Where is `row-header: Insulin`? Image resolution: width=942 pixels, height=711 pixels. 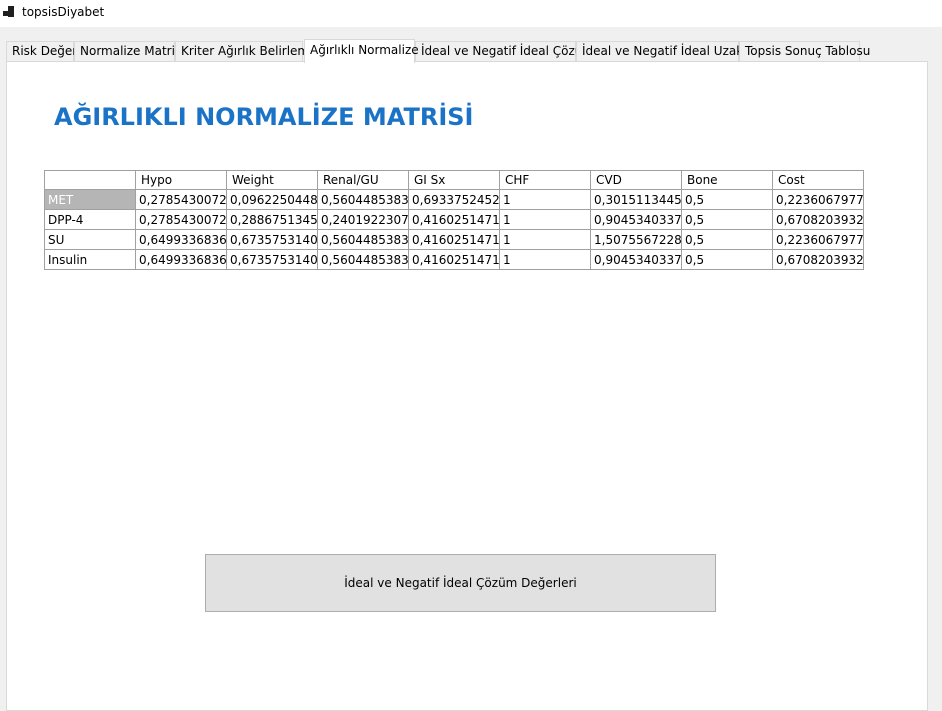 row-header: Insulin is located at coordinates (90, 259).